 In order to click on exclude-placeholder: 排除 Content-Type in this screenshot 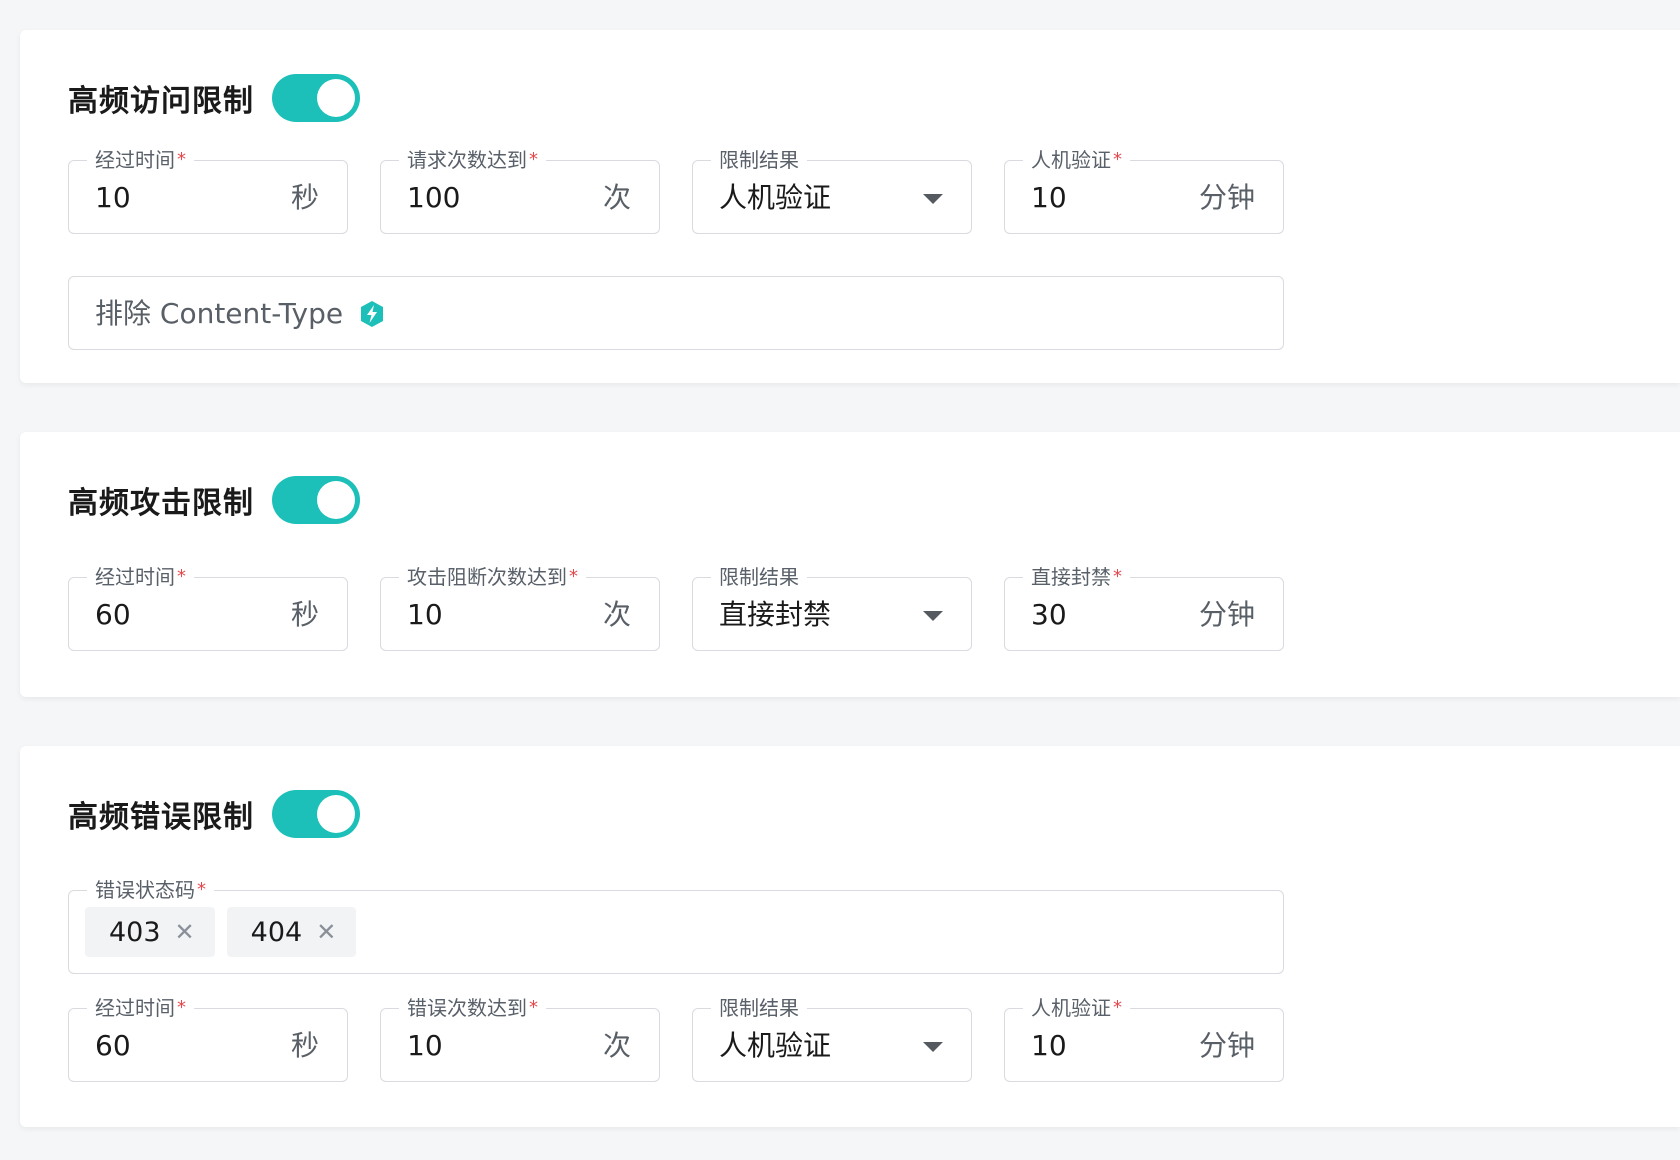, I will do `click(240, 314)`.